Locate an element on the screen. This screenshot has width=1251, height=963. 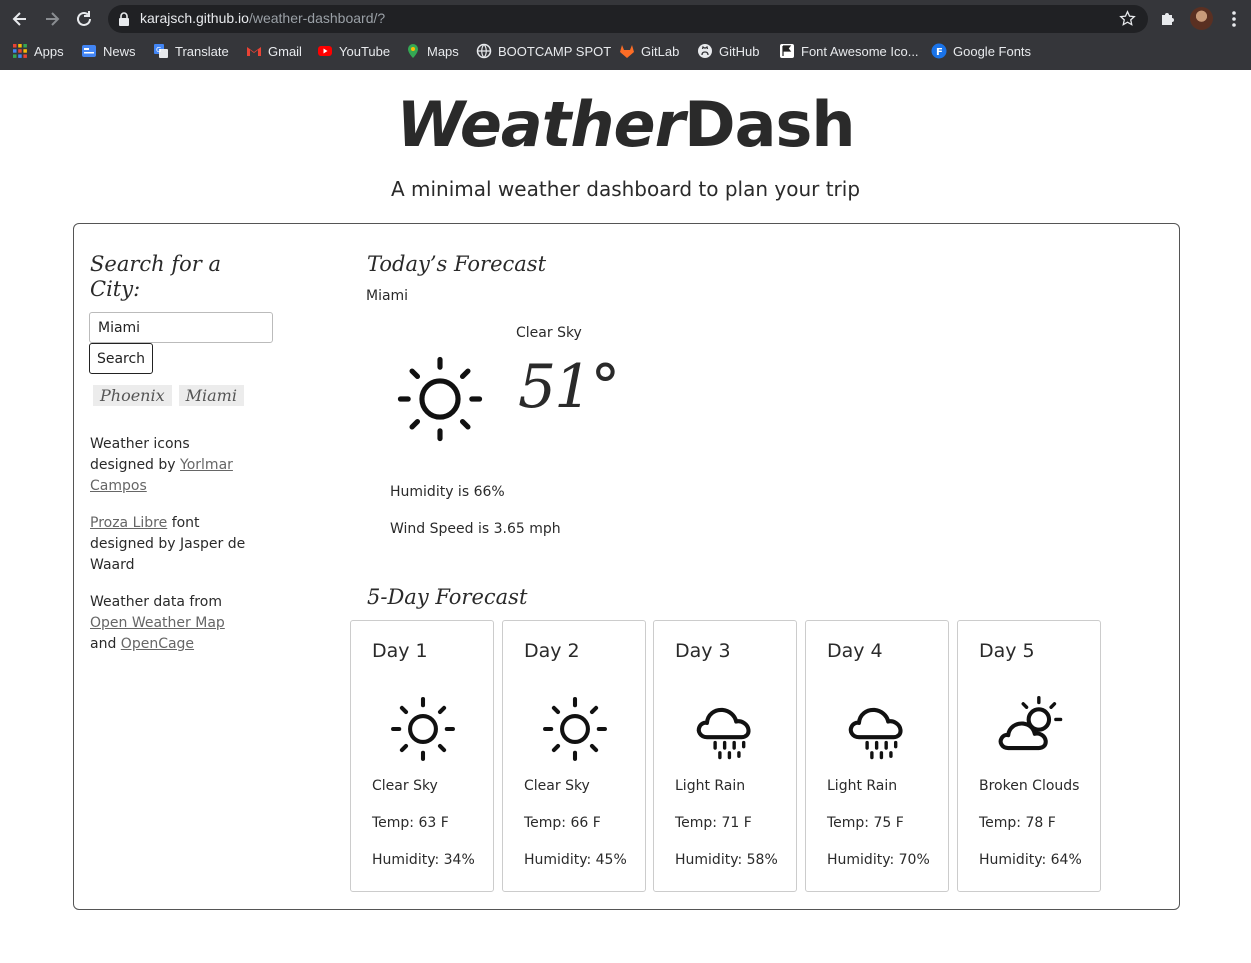
forecast-humidity: Humidity: 34% is located at coordinates (423, 860).